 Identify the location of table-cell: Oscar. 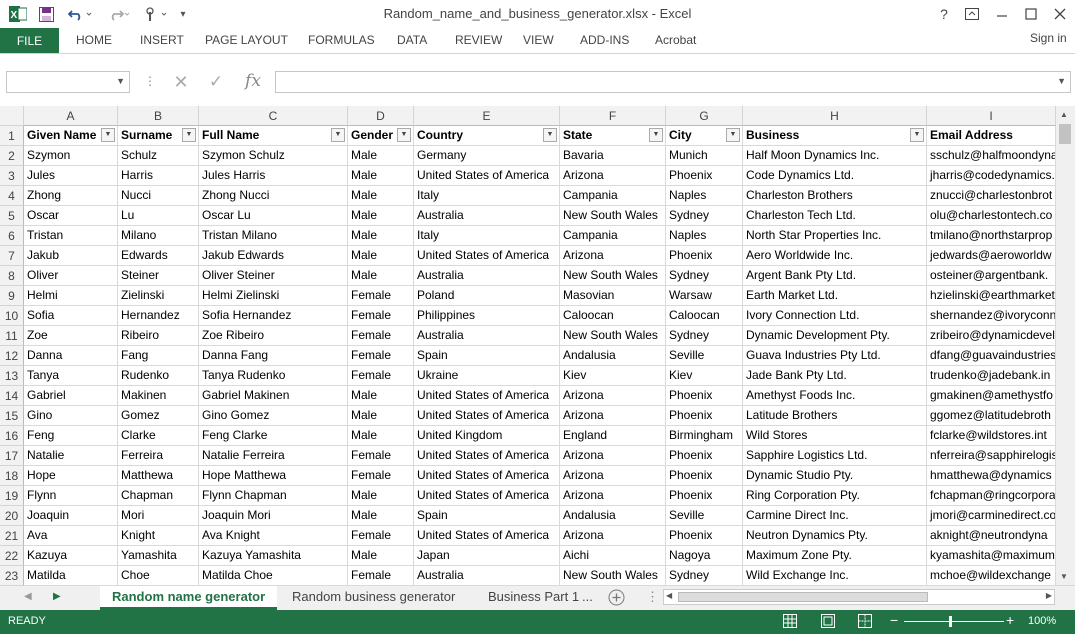
(71, 216).